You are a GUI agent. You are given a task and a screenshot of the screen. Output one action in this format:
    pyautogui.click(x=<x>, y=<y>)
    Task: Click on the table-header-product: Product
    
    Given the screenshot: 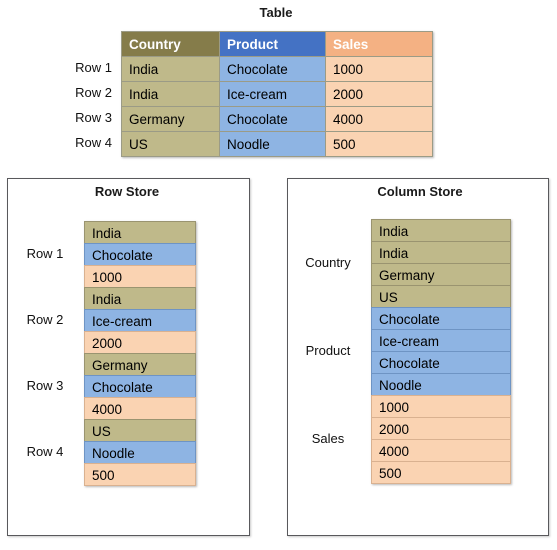 What is the action you would take?
    pyautogui.click(x=272, y=44)
    